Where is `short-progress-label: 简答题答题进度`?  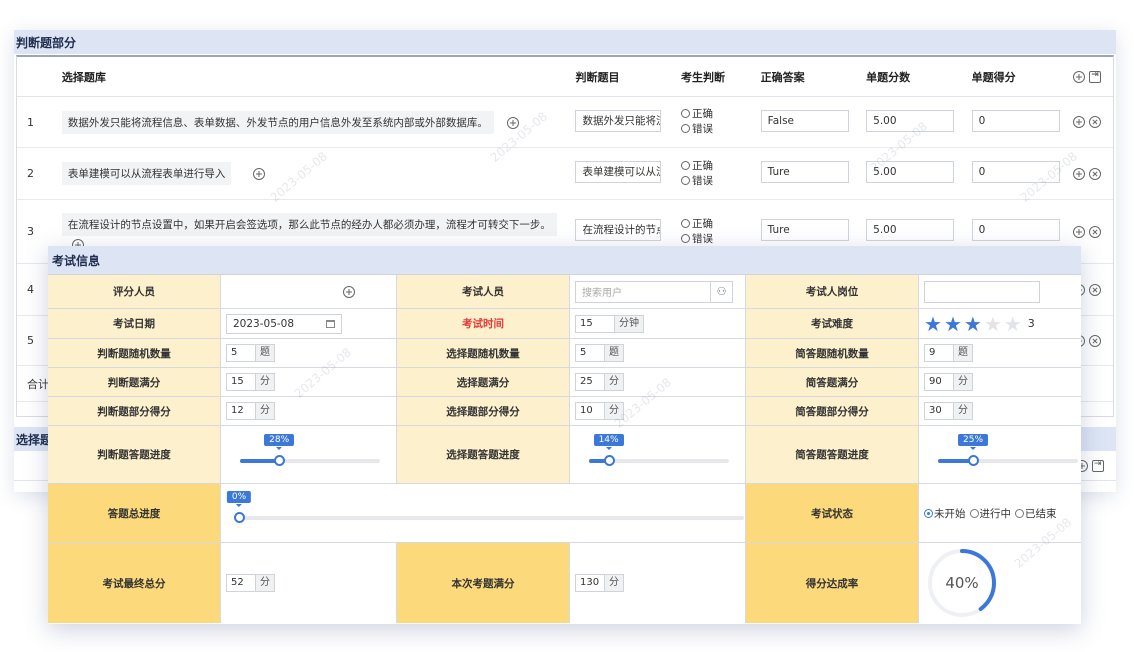
short-progress-label: 简答题答题进度 is located at coordinates (832, 454).